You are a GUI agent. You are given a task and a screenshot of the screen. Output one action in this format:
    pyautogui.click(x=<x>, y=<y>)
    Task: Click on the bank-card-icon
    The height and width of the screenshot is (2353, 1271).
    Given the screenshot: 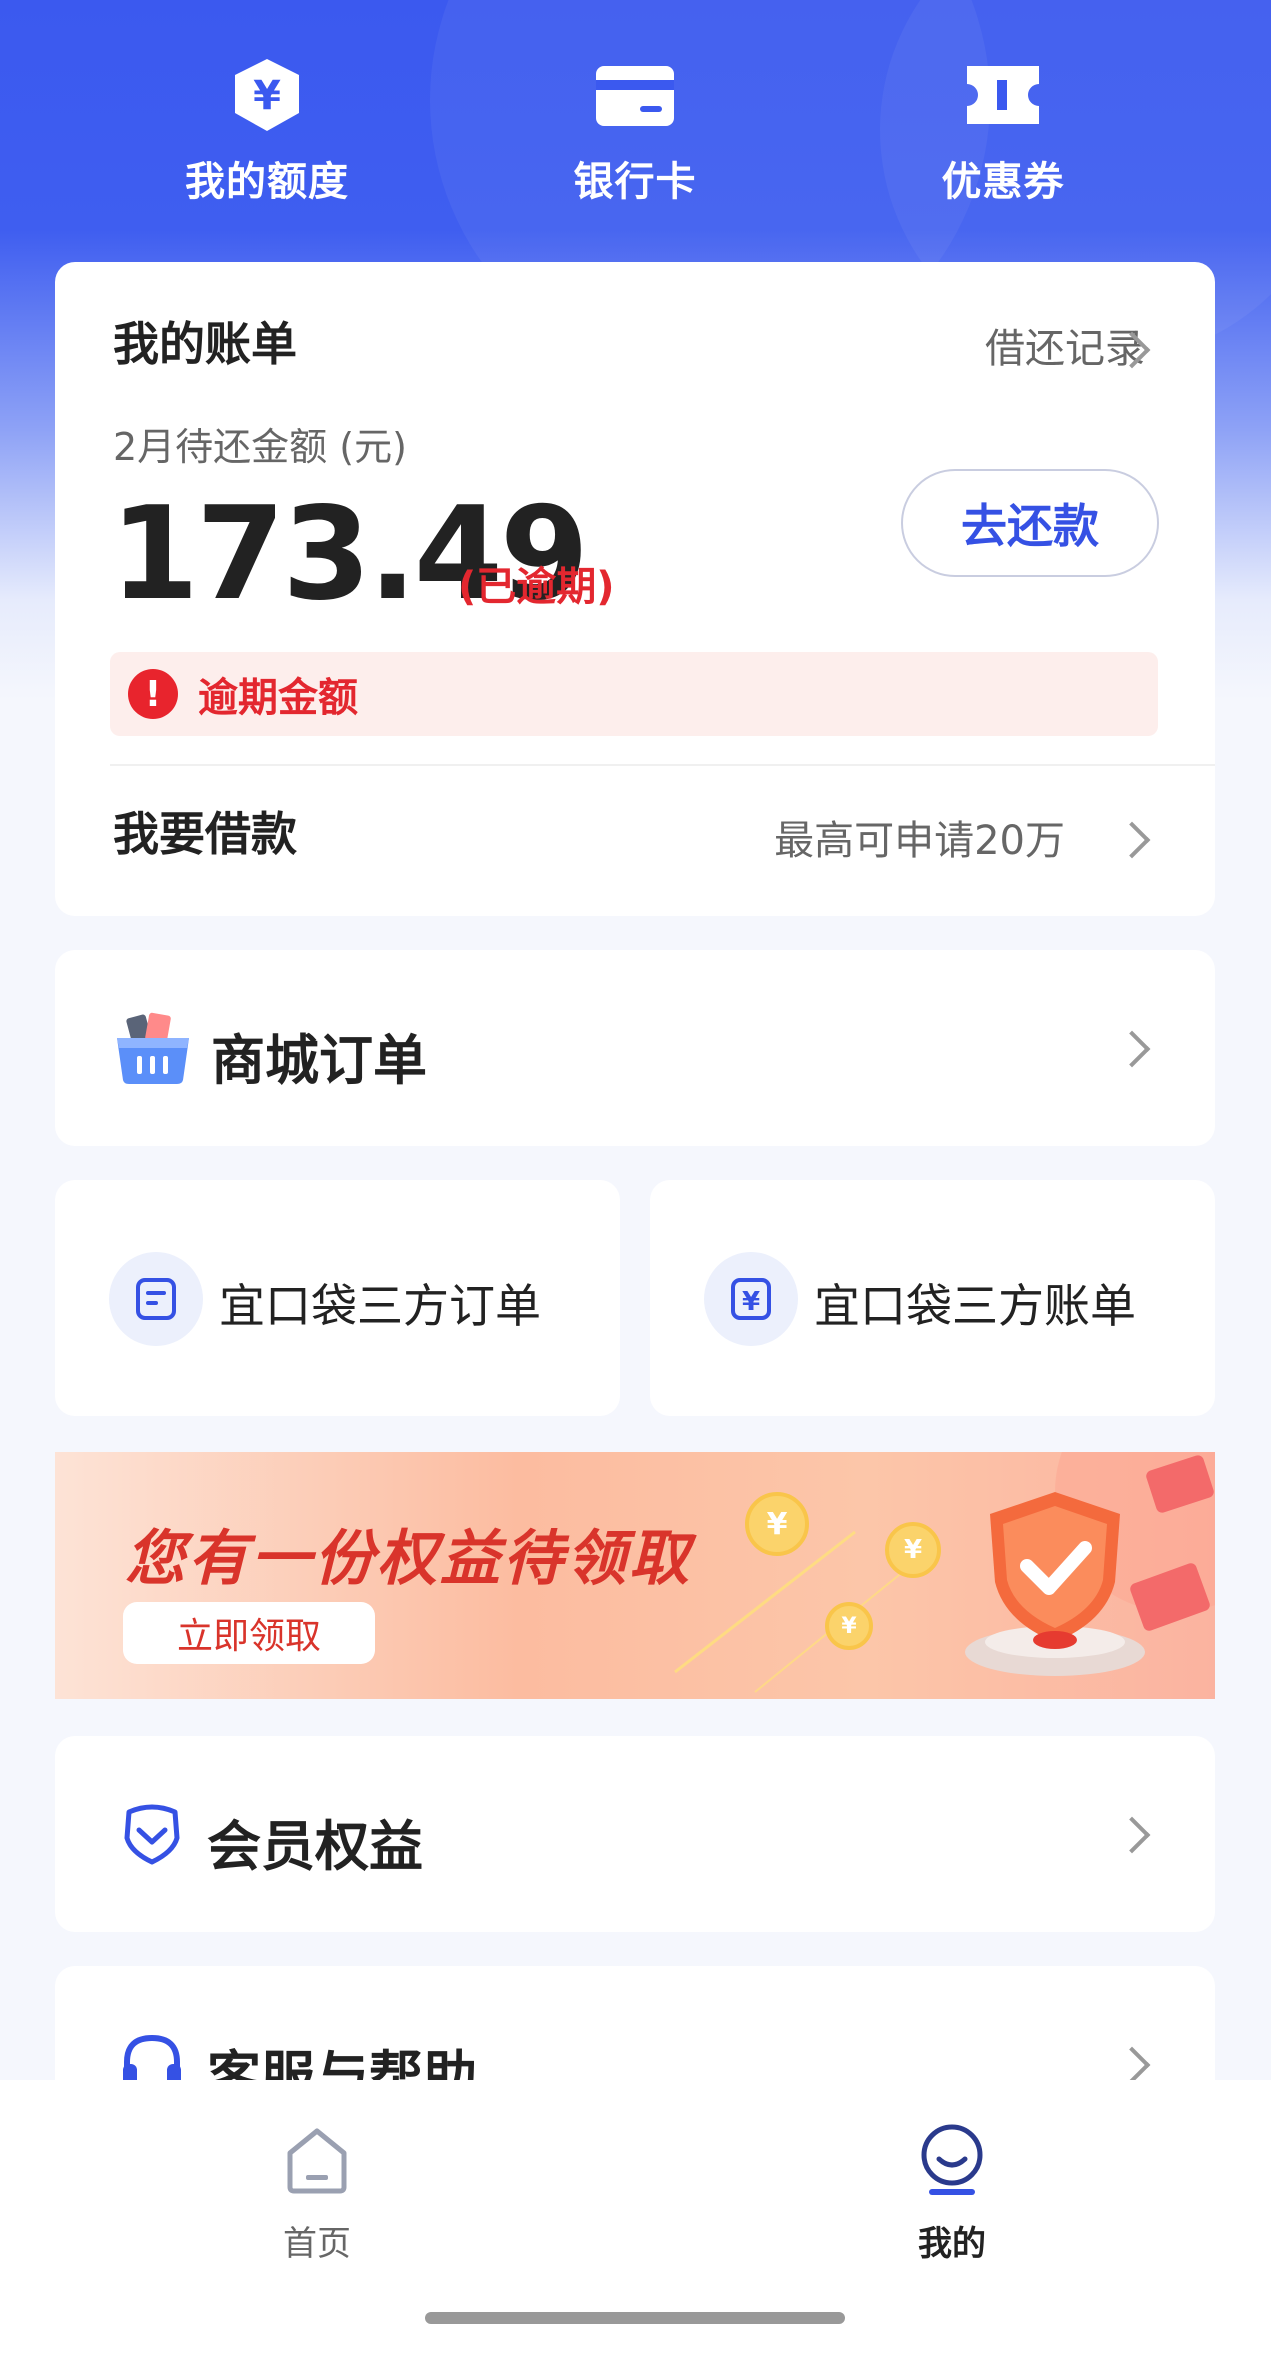 What is the action you would take?
    pyautogui.click(x=635, y=95)
    